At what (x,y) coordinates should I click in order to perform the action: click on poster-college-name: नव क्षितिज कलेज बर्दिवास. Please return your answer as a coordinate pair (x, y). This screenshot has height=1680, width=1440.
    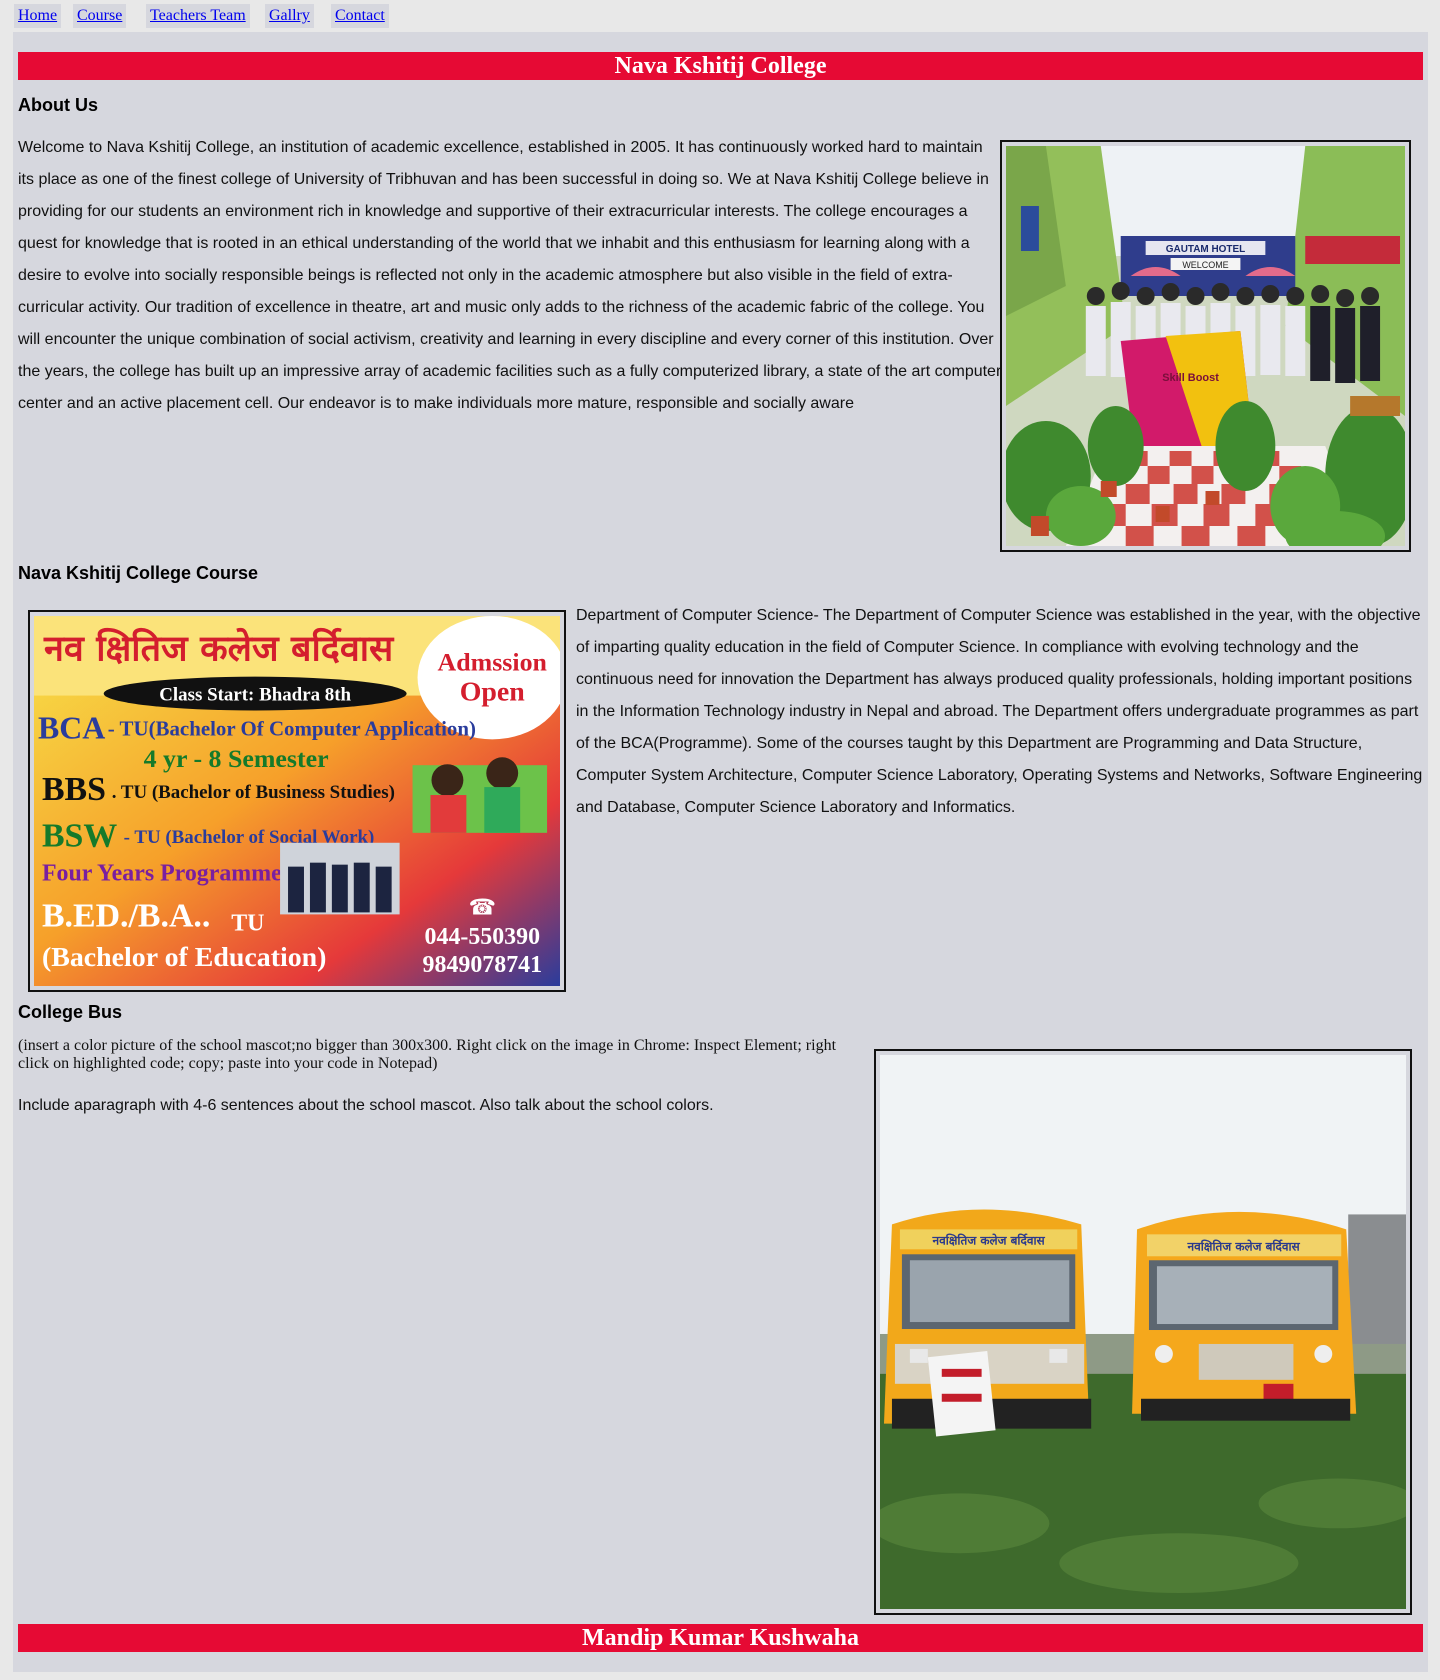
    Looking at the image, I should click on (219, 649).